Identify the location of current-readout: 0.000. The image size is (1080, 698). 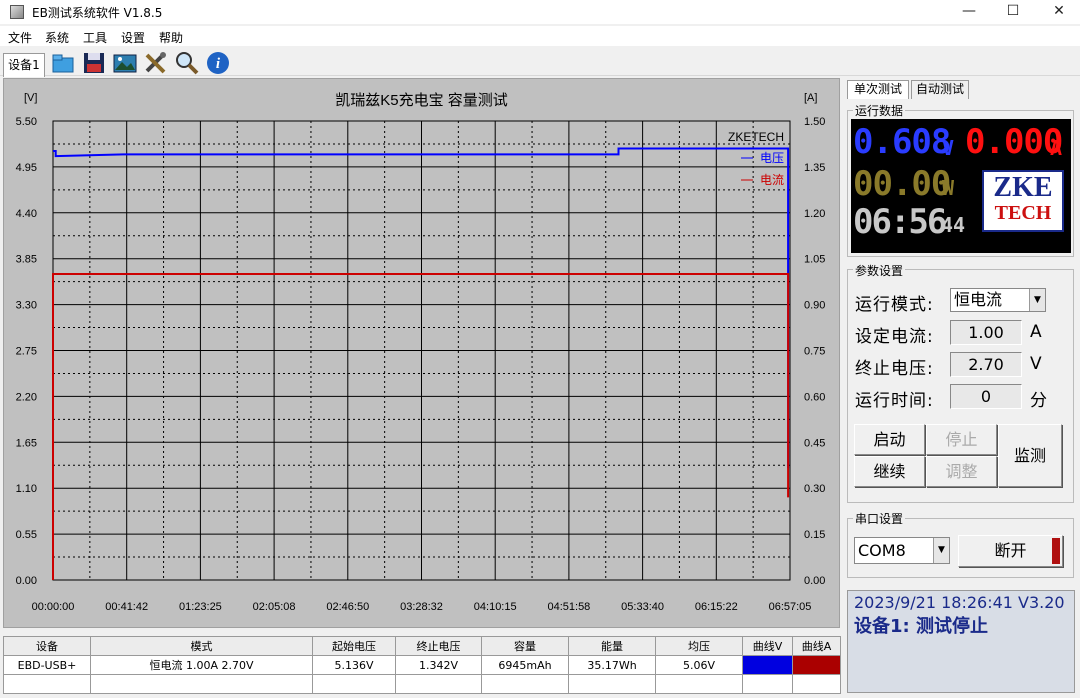
(1014, 142).